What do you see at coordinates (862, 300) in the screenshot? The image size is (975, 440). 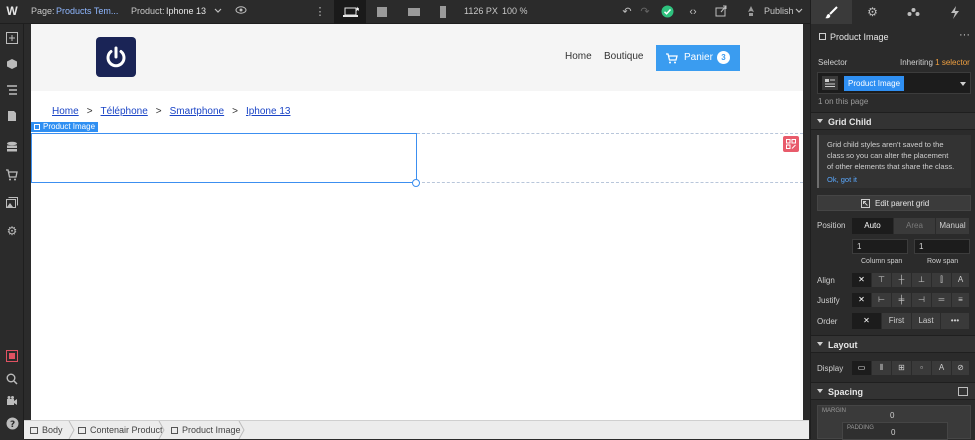 I see `justify-none-icon: ✕` at bounding box center [862, 300].